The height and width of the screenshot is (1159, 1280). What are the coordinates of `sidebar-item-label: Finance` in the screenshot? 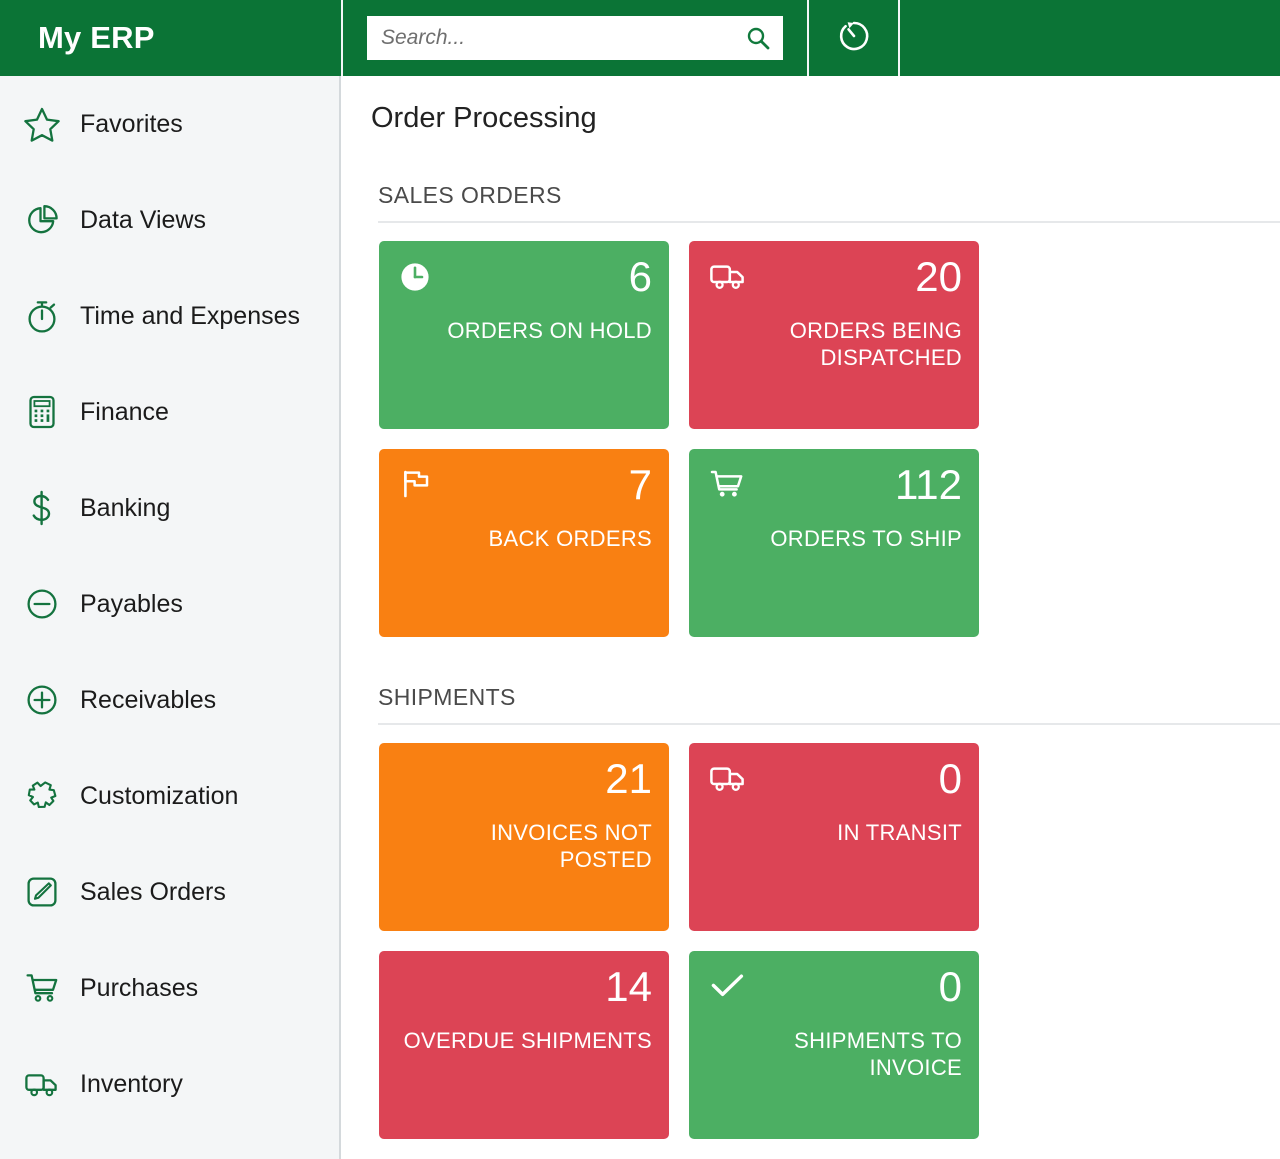 It's located at (124, 411).